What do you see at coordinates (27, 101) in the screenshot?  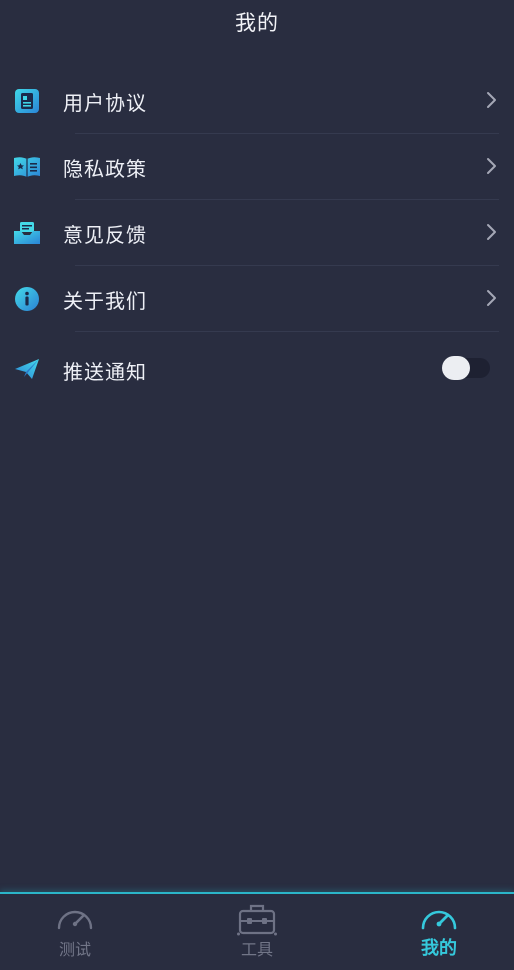 I see `document-icon` at bounding box center [27, 101].